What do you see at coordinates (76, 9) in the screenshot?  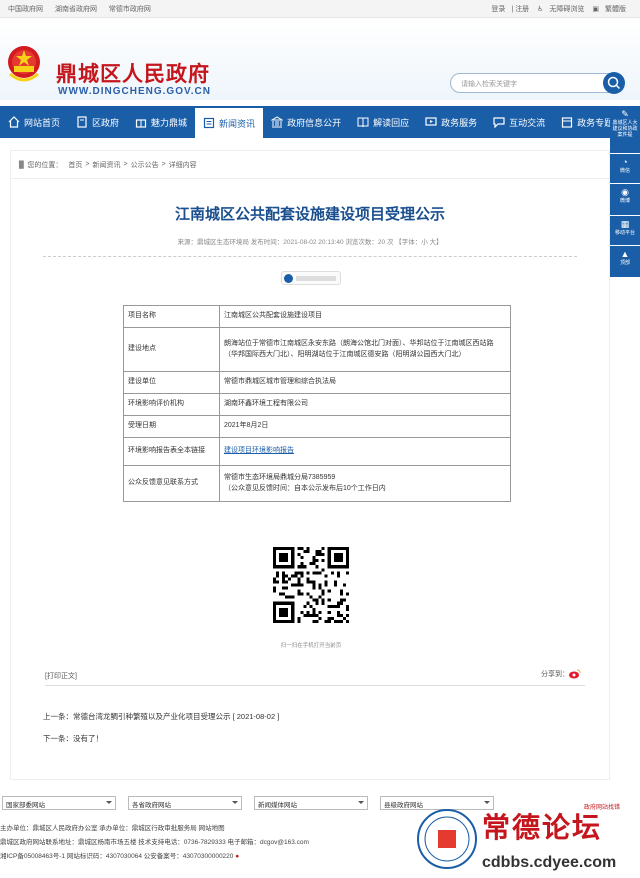 I see `link-hunan-gov: 湖南省政府网` at bounding box center [76, 9].